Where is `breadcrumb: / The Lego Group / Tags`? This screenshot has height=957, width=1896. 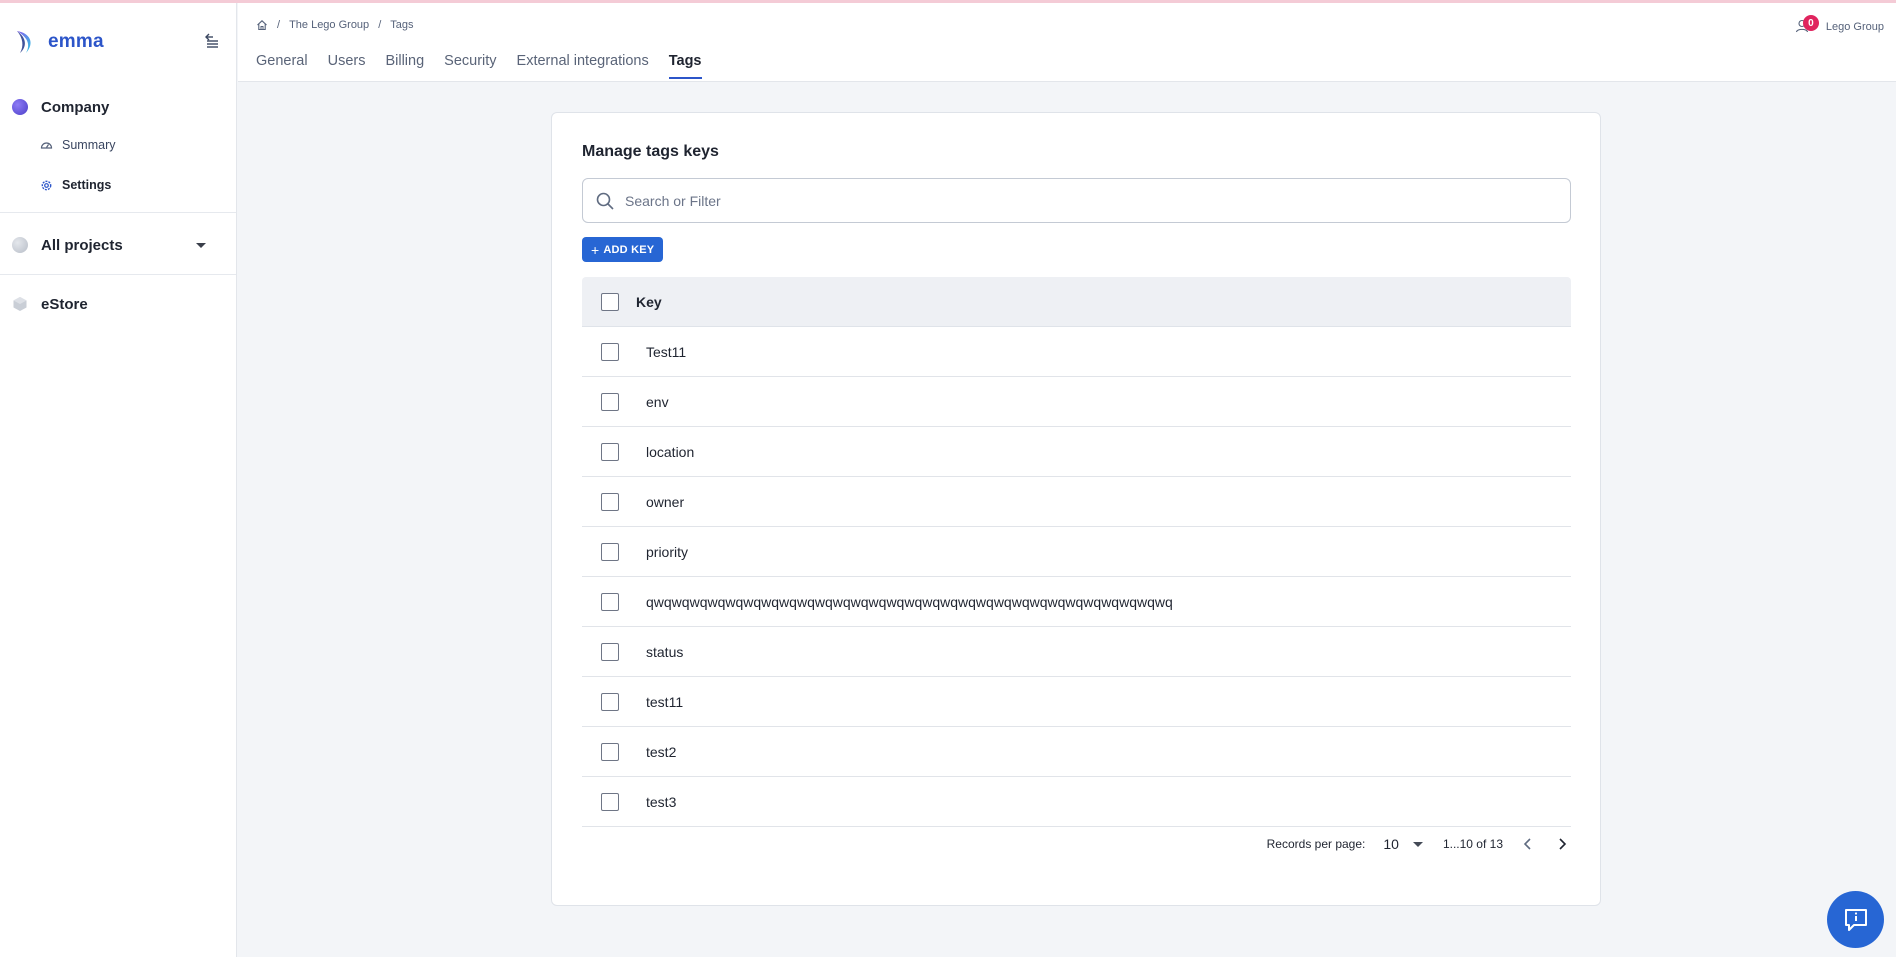 breadcrumb: / The Lego Group / Tags is located at coordinates (335, 25).